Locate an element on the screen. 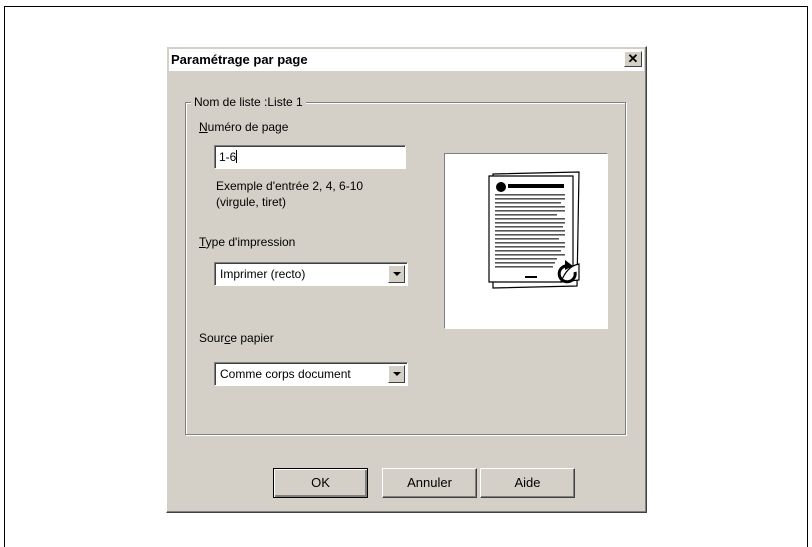  paper-source-label-pre: Sour is located at coordinates (212, 338).